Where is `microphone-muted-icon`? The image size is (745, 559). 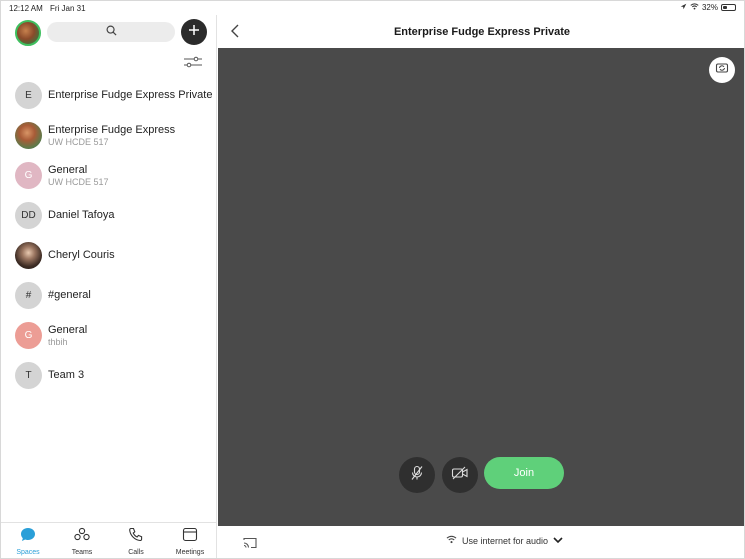
microphone-muted-icon is located at coordinates (417, 475).